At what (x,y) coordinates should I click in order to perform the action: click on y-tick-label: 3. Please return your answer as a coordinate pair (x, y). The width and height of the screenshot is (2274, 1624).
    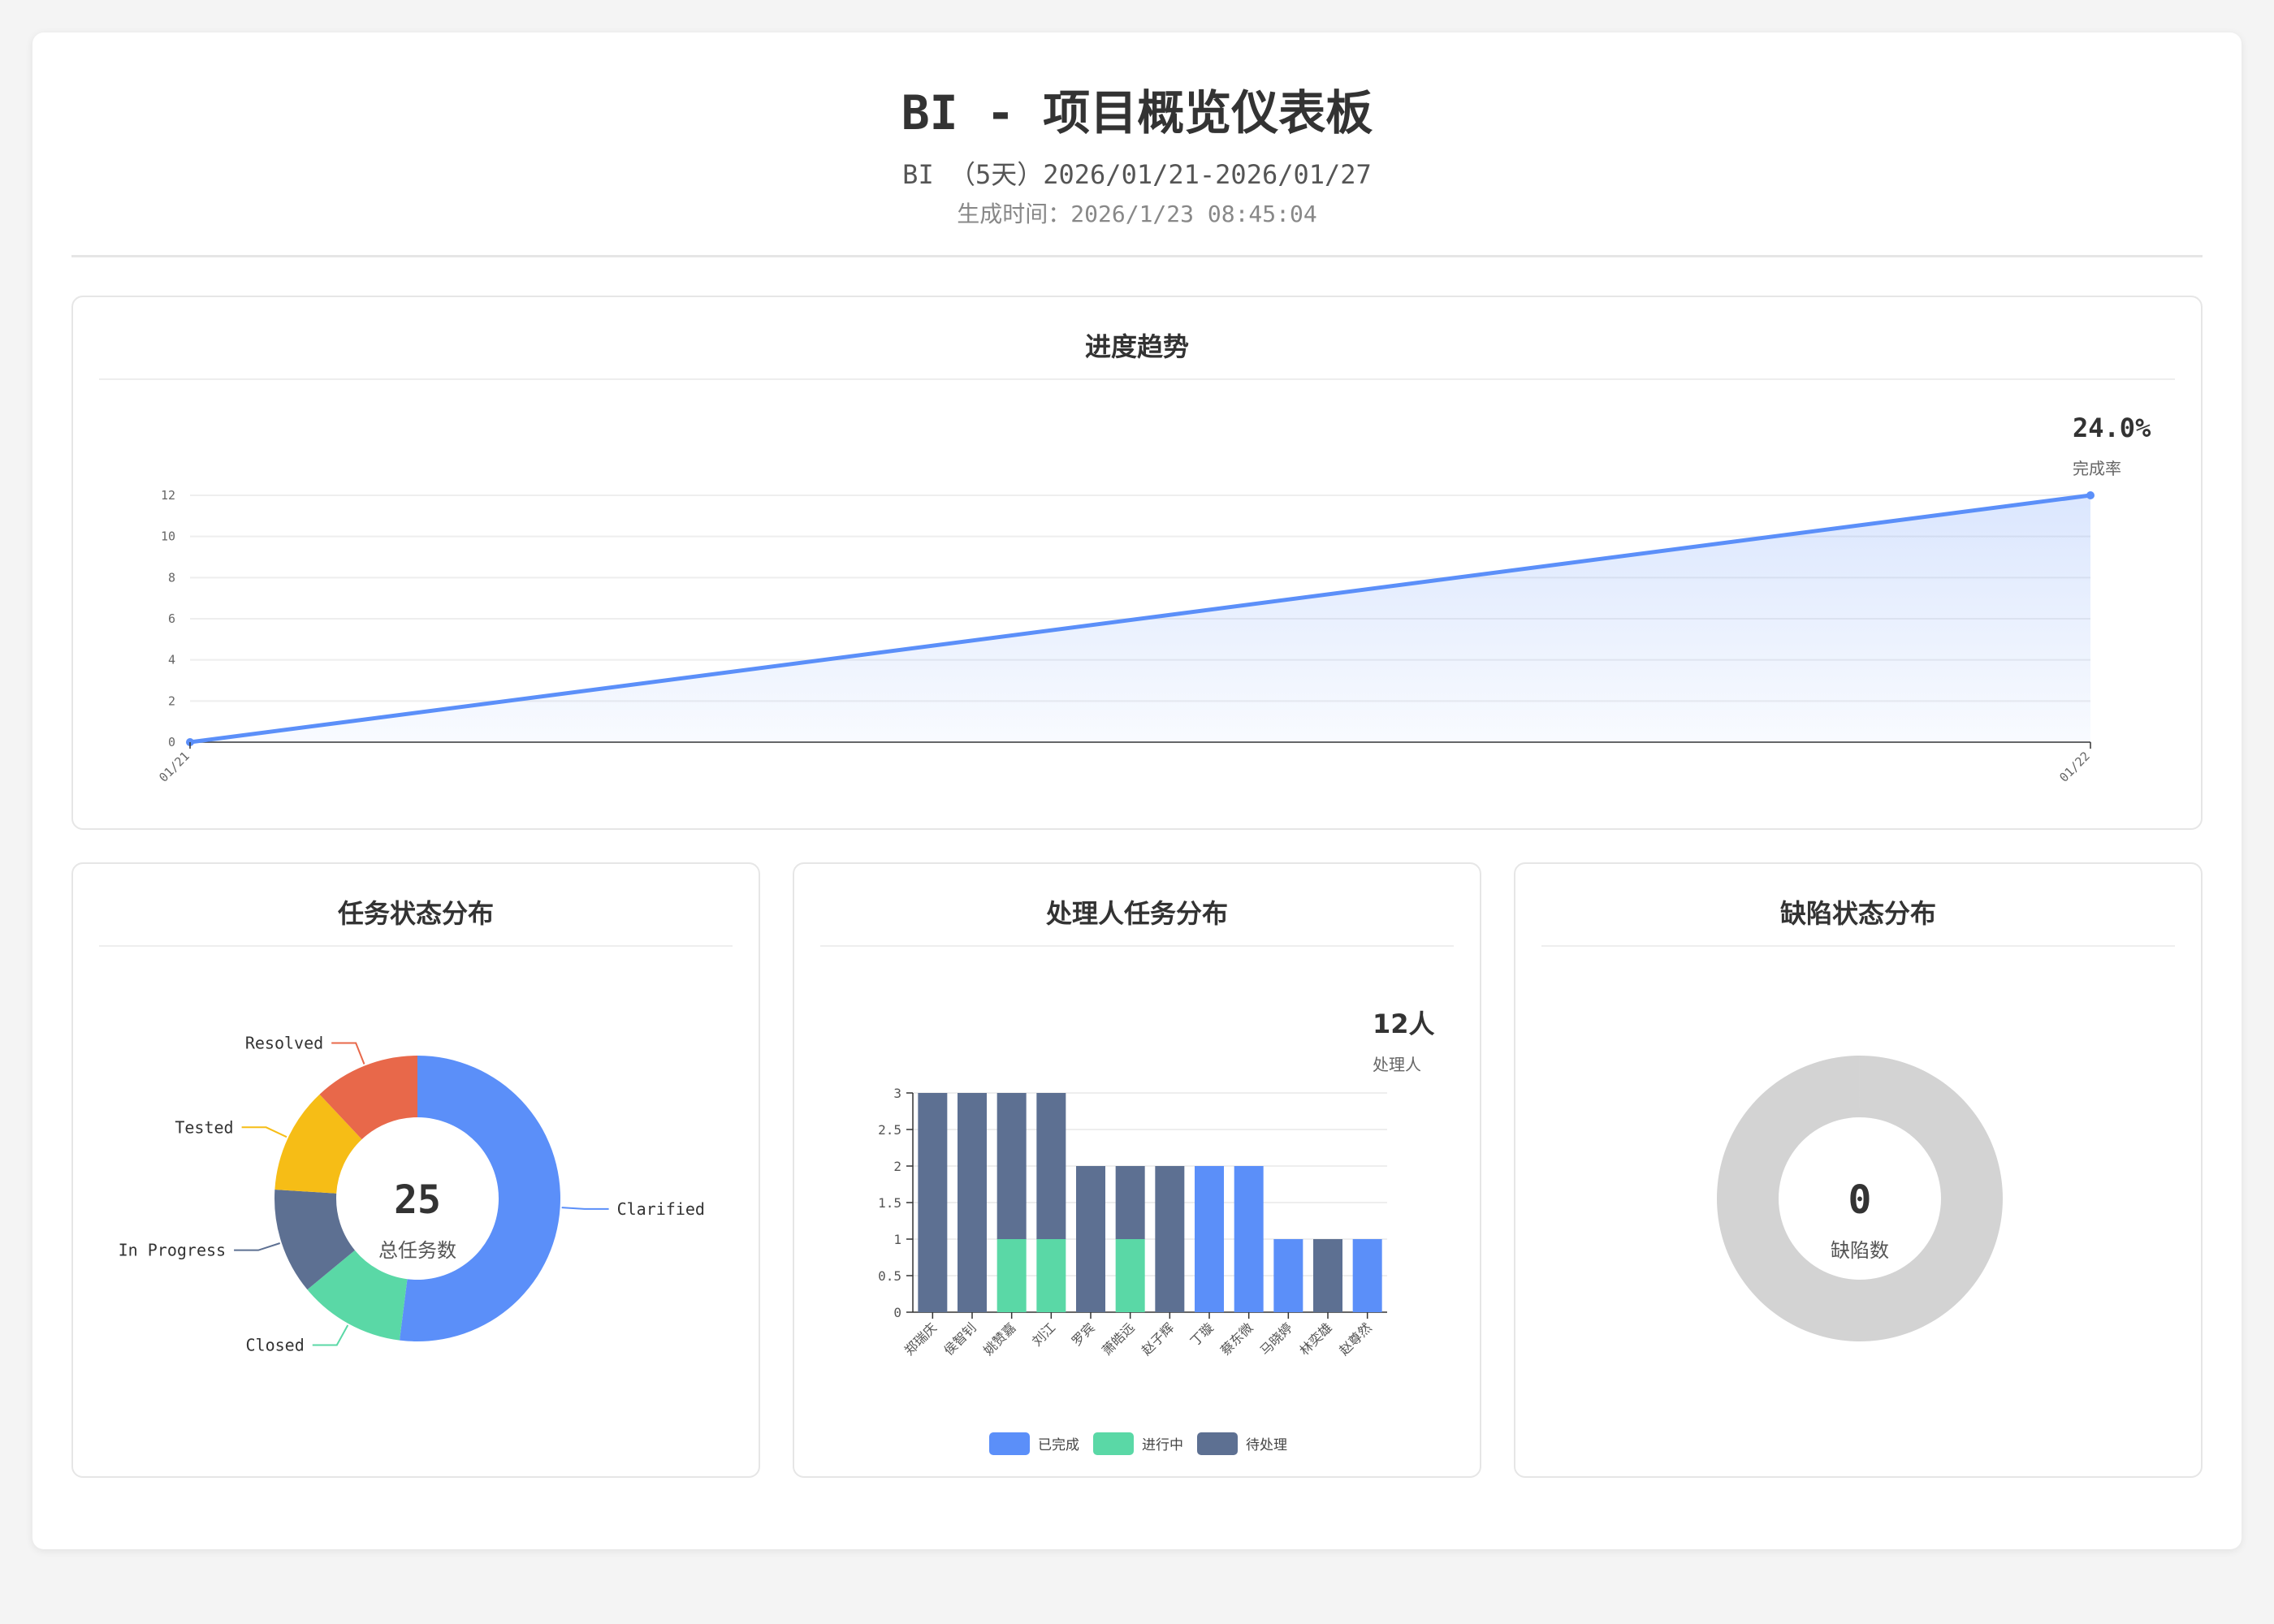
    Looking at the image, I should click on (897, 1094).